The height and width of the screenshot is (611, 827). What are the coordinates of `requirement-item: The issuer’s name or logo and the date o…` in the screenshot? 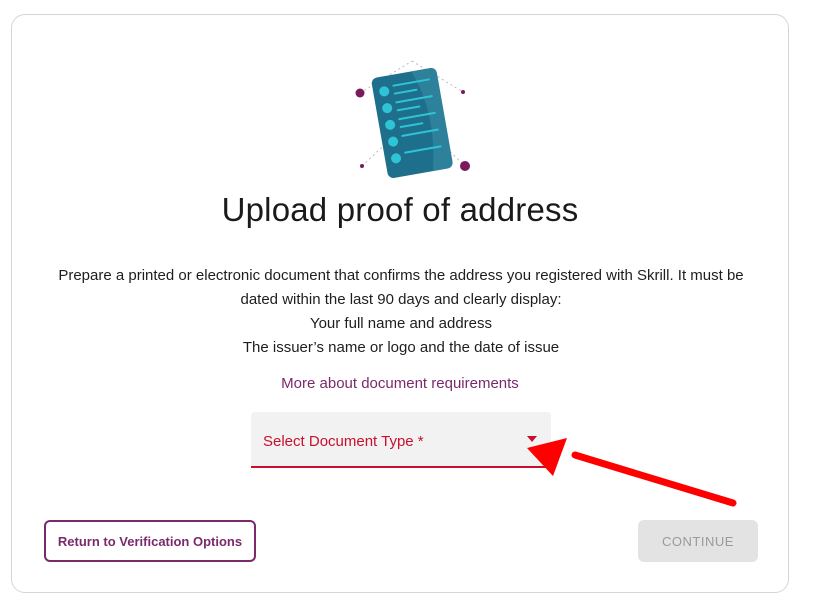 It's located at (401, 347).